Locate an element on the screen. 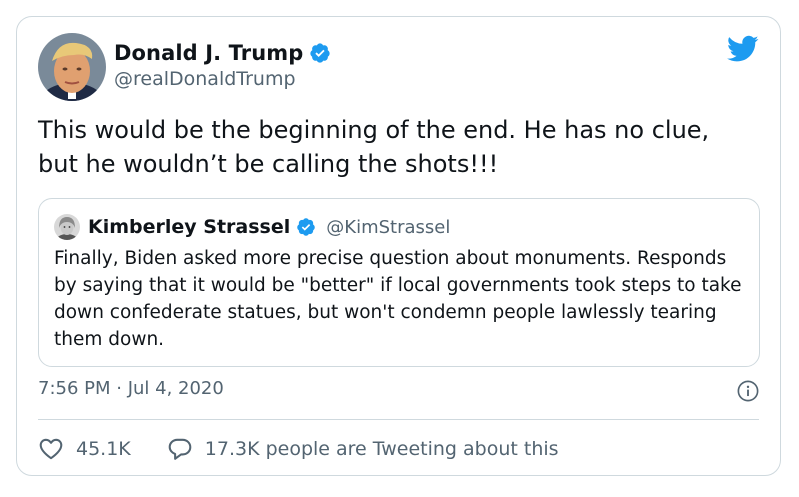 The width and height of the screenshot is (799, 497). quoted-author-avatar is located at coordinates (67, 227).